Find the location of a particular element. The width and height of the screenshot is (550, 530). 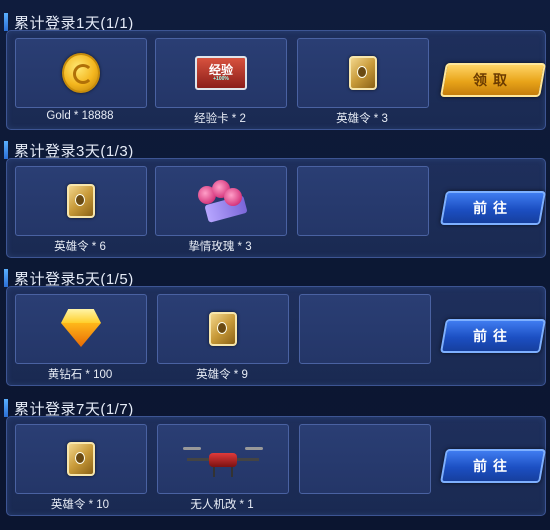

drone-icon is located at coordinates (223, 459).